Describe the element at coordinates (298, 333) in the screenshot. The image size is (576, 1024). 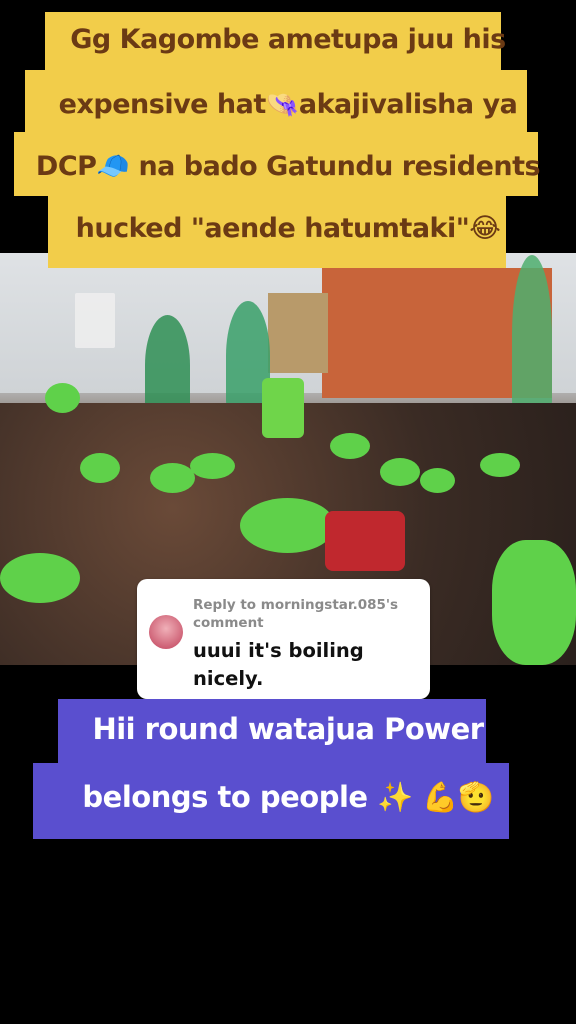
I see `building` at that location.